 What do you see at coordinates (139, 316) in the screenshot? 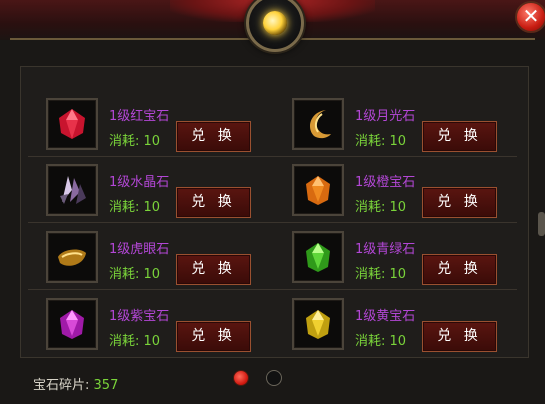
I see `gem-name: 1级紫宝石` at bounding box center [139, 316].